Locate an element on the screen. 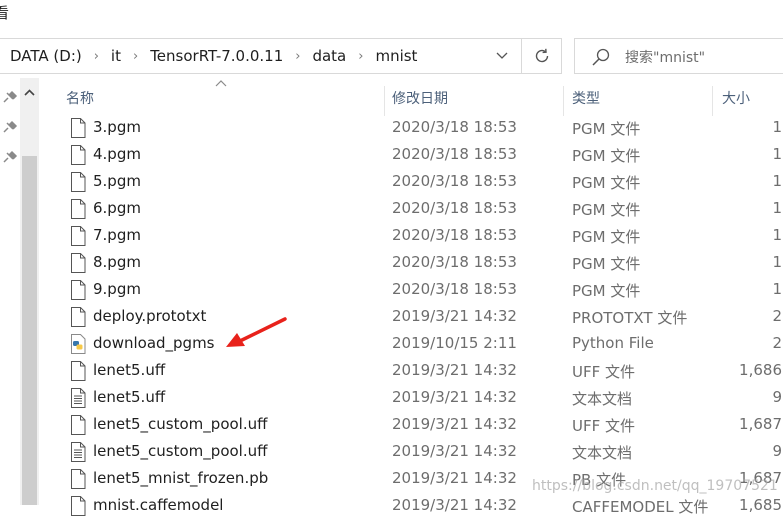  file-name: 9.pgm is located at coordinates (117, 289).